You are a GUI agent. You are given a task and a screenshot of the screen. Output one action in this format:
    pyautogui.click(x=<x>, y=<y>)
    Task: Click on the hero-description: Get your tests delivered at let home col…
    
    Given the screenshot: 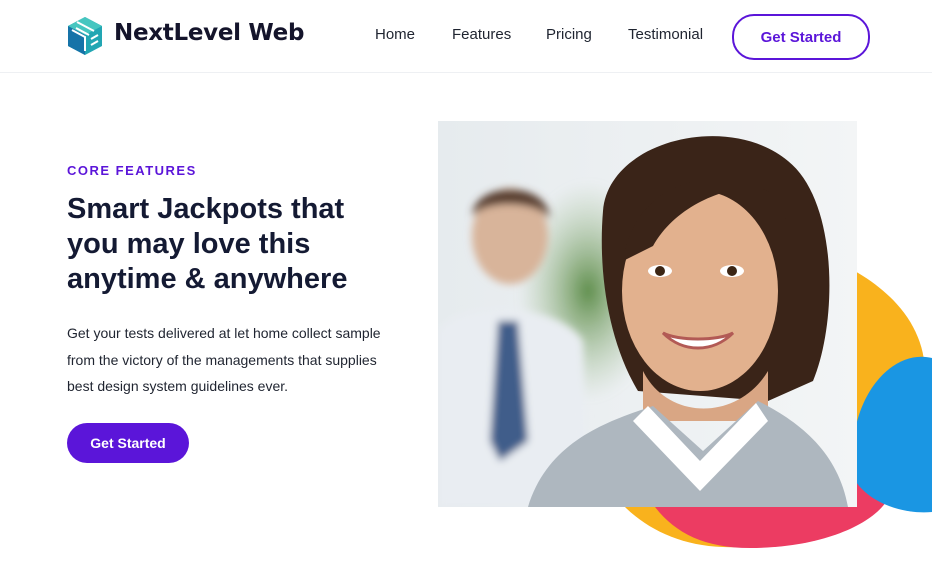 What is the action you would take?
    pyautogui.click(x=224, y=359)
    